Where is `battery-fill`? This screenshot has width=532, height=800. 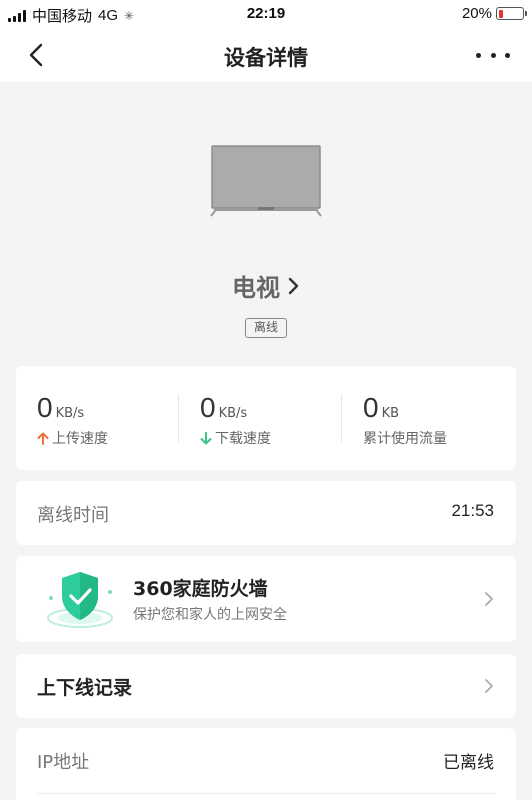
battery-fill is located at coordinates (501, 13).